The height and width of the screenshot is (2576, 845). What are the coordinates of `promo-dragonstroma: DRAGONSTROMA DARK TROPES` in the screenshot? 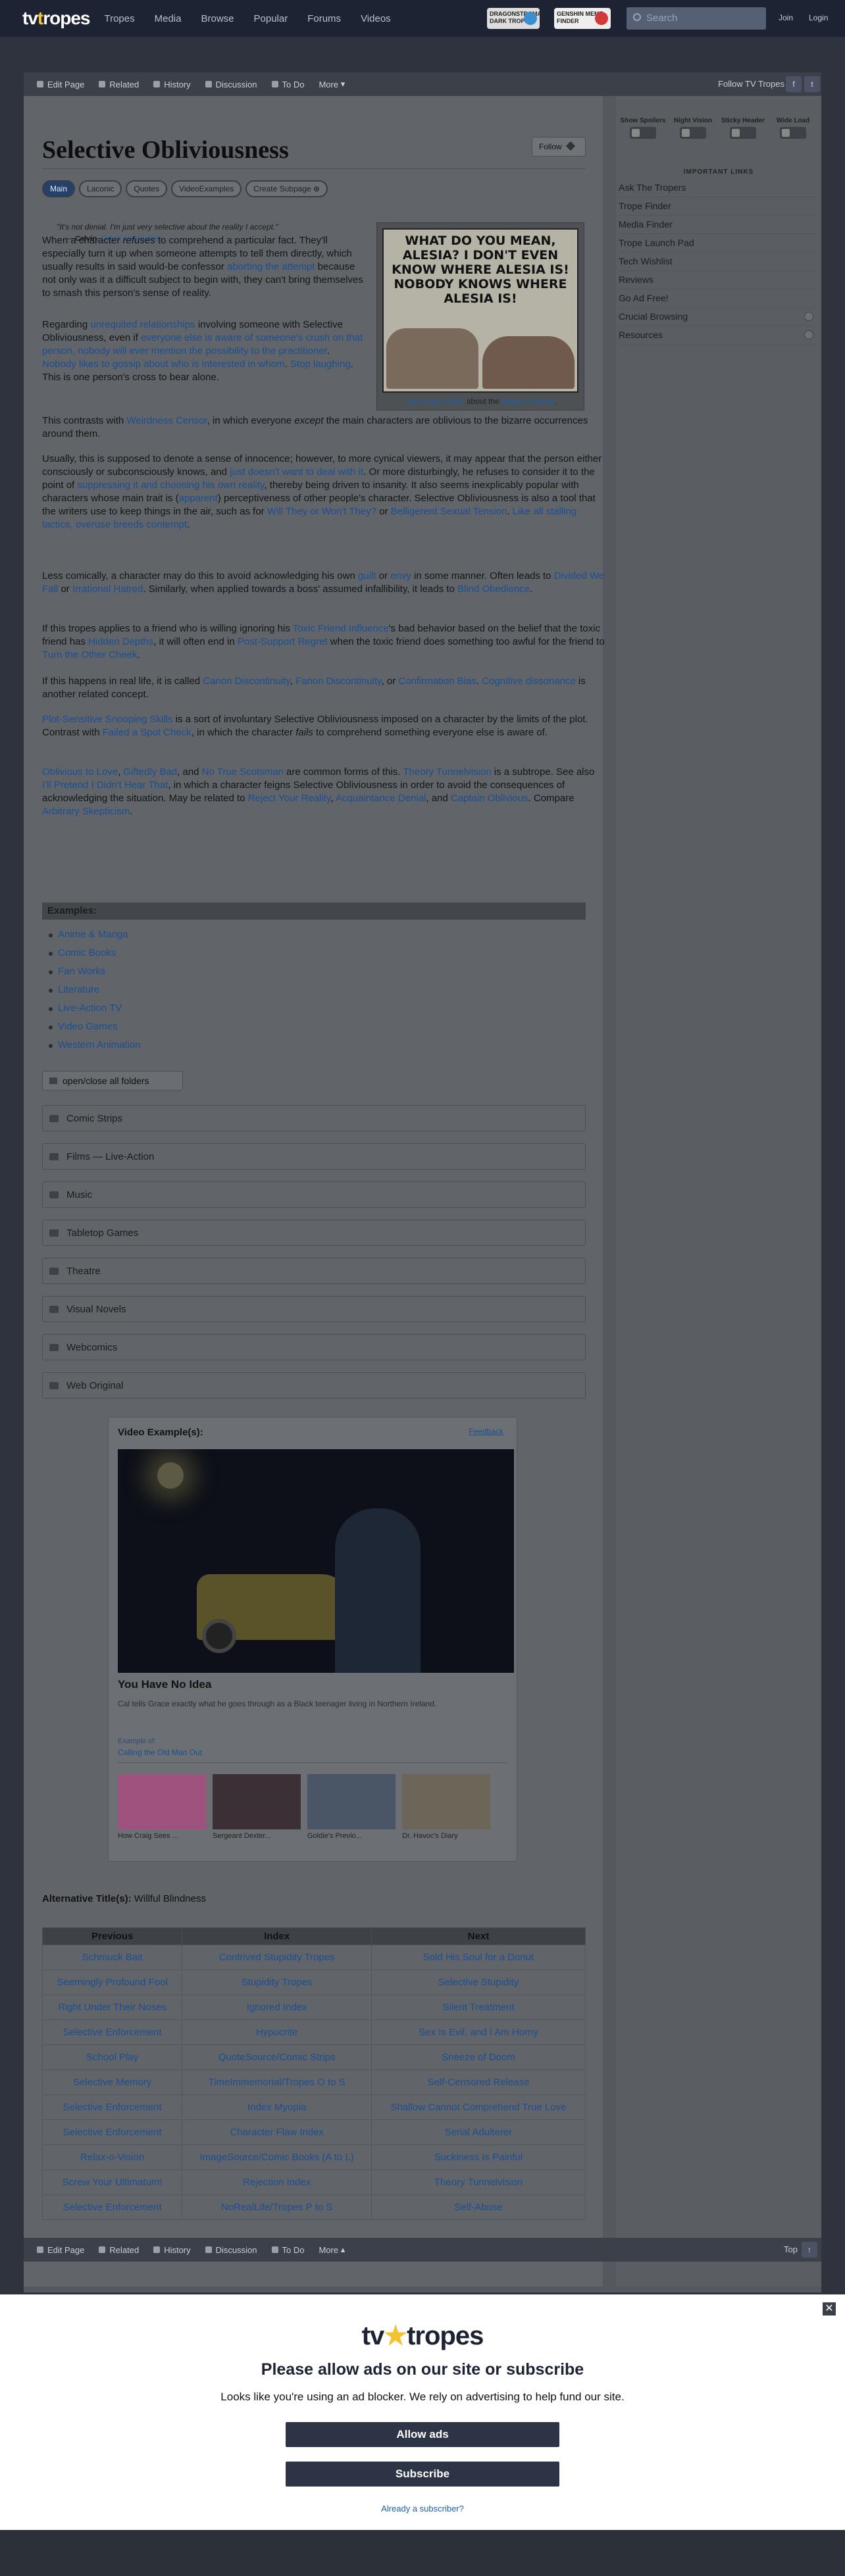 It's located at (514, 18).